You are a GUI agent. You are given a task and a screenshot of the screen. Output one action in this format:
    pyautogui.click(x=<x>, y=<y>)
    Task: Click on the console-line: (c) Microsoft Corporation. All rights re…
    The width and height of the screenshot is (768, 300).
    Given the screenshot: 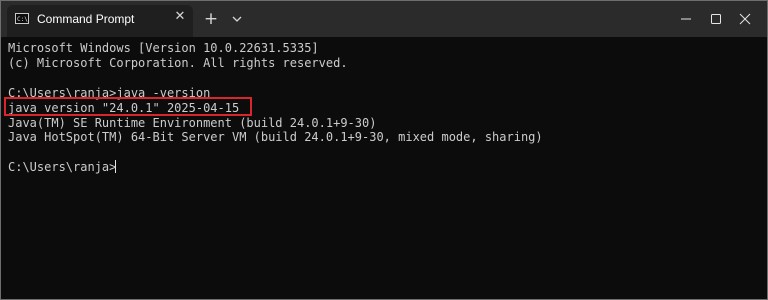 What is the action you would take?
    pyautogui.click(x=178, y=63)
    